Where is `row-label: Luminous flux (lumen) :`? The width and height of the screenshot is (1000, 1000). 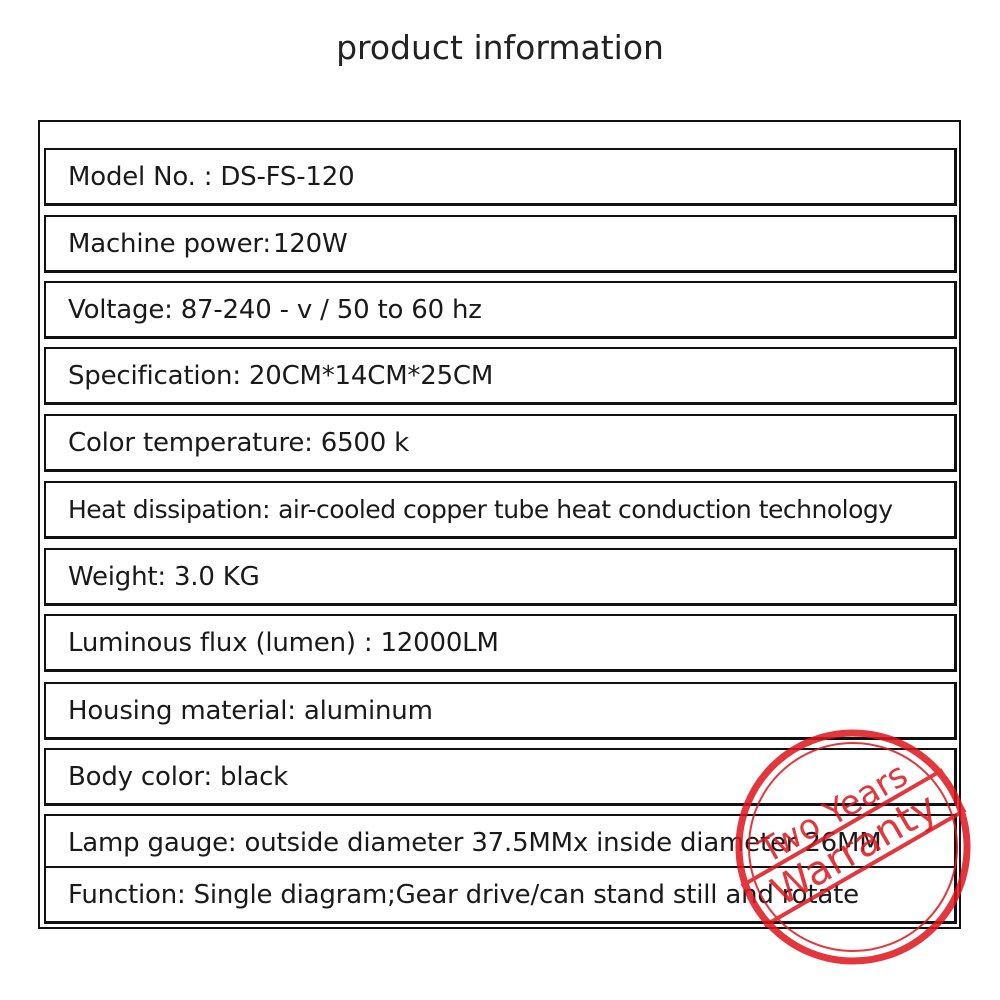 row-label: Luminous flux (lumen) : is located at coordinates (220, 642).